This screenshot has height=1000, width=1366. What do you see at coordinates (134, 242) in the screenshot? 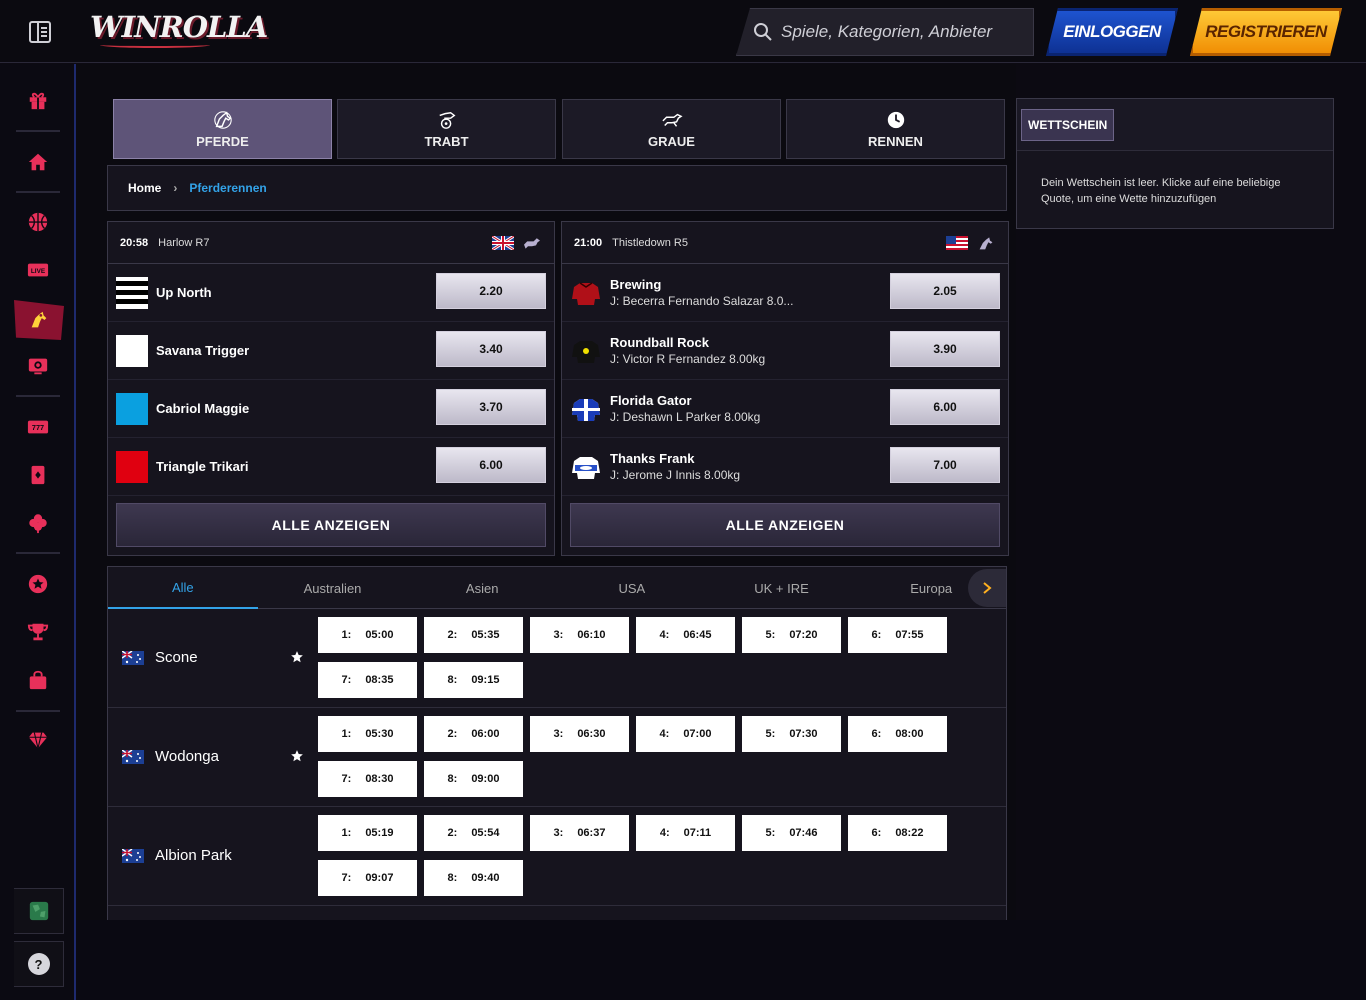
I see `race-time: 20:58` at bounding box center [134, 242].